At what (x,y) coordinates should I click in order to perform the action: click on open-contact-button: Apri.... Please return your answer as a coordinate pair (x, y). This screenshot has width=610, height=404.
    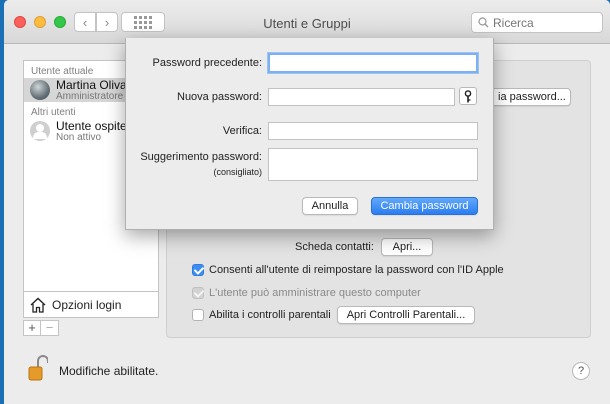
    Looking at the image, I should click on (407, 247).